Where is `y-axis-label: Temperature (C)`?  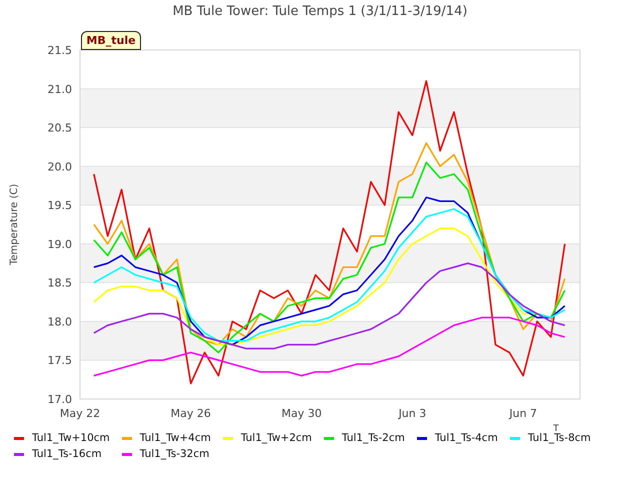 y-axis-label: Temperature (C) is located at coordinates (14, 225).